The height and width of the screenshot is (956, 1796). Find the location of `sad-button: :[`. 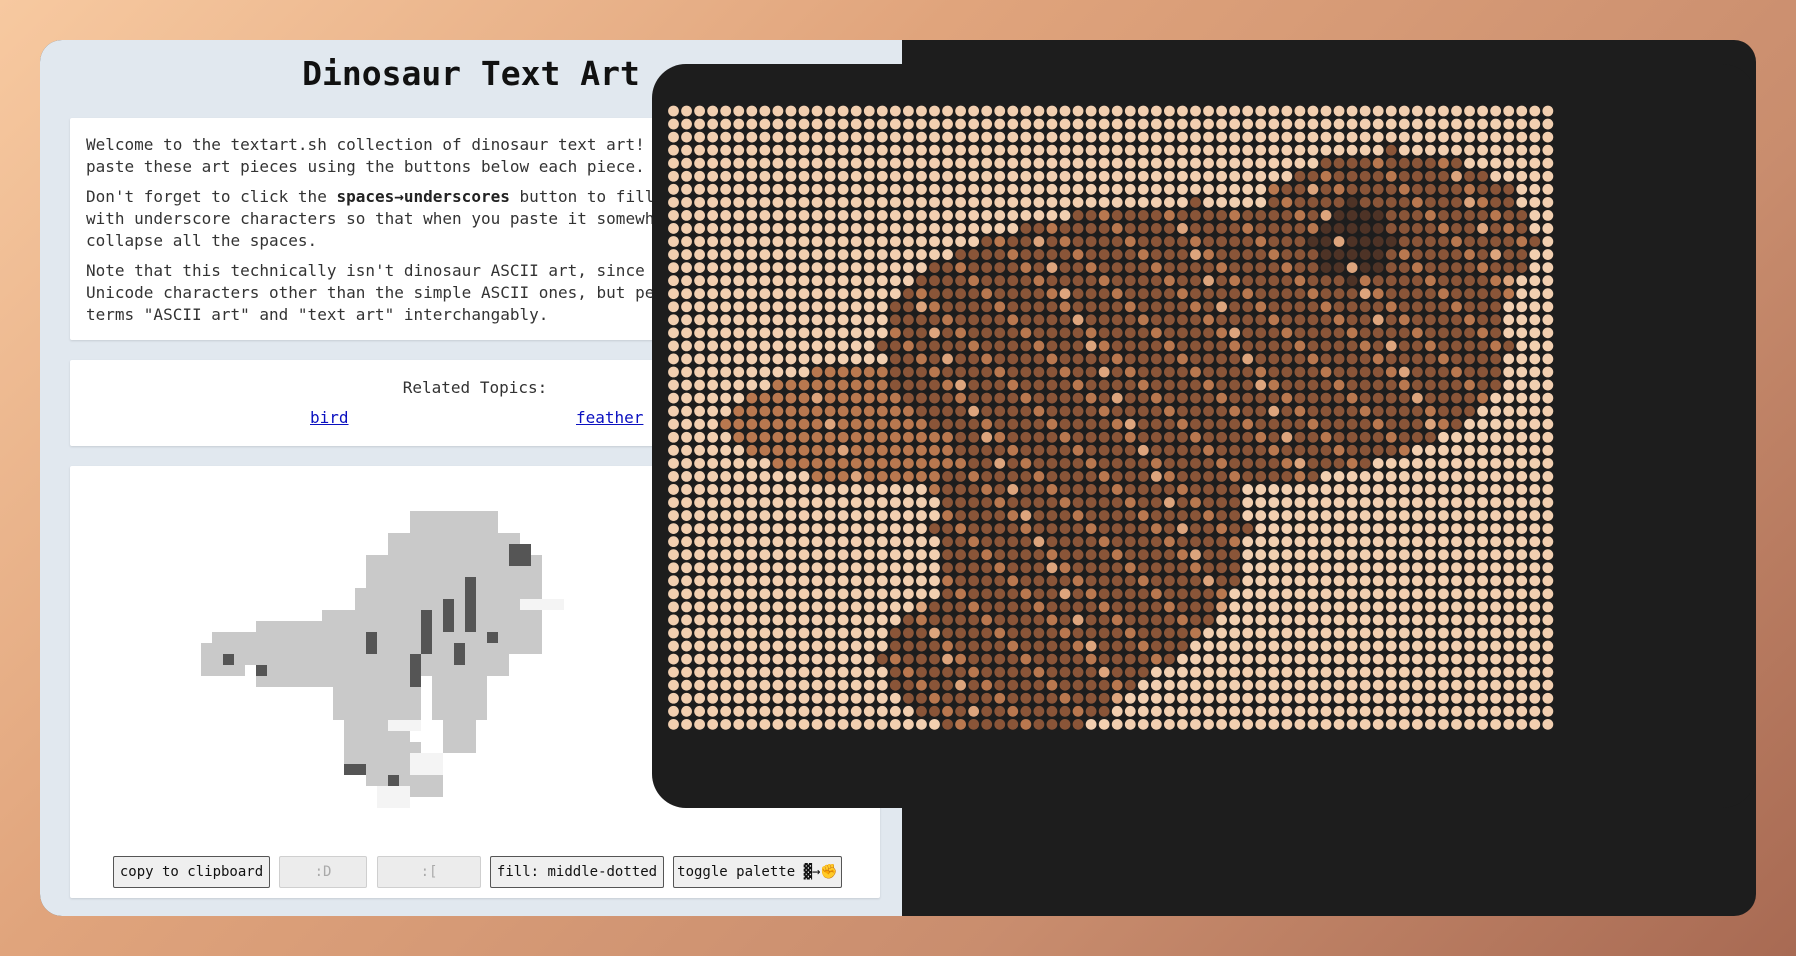

sad-button: :[ is located at coordinates (429, 872).